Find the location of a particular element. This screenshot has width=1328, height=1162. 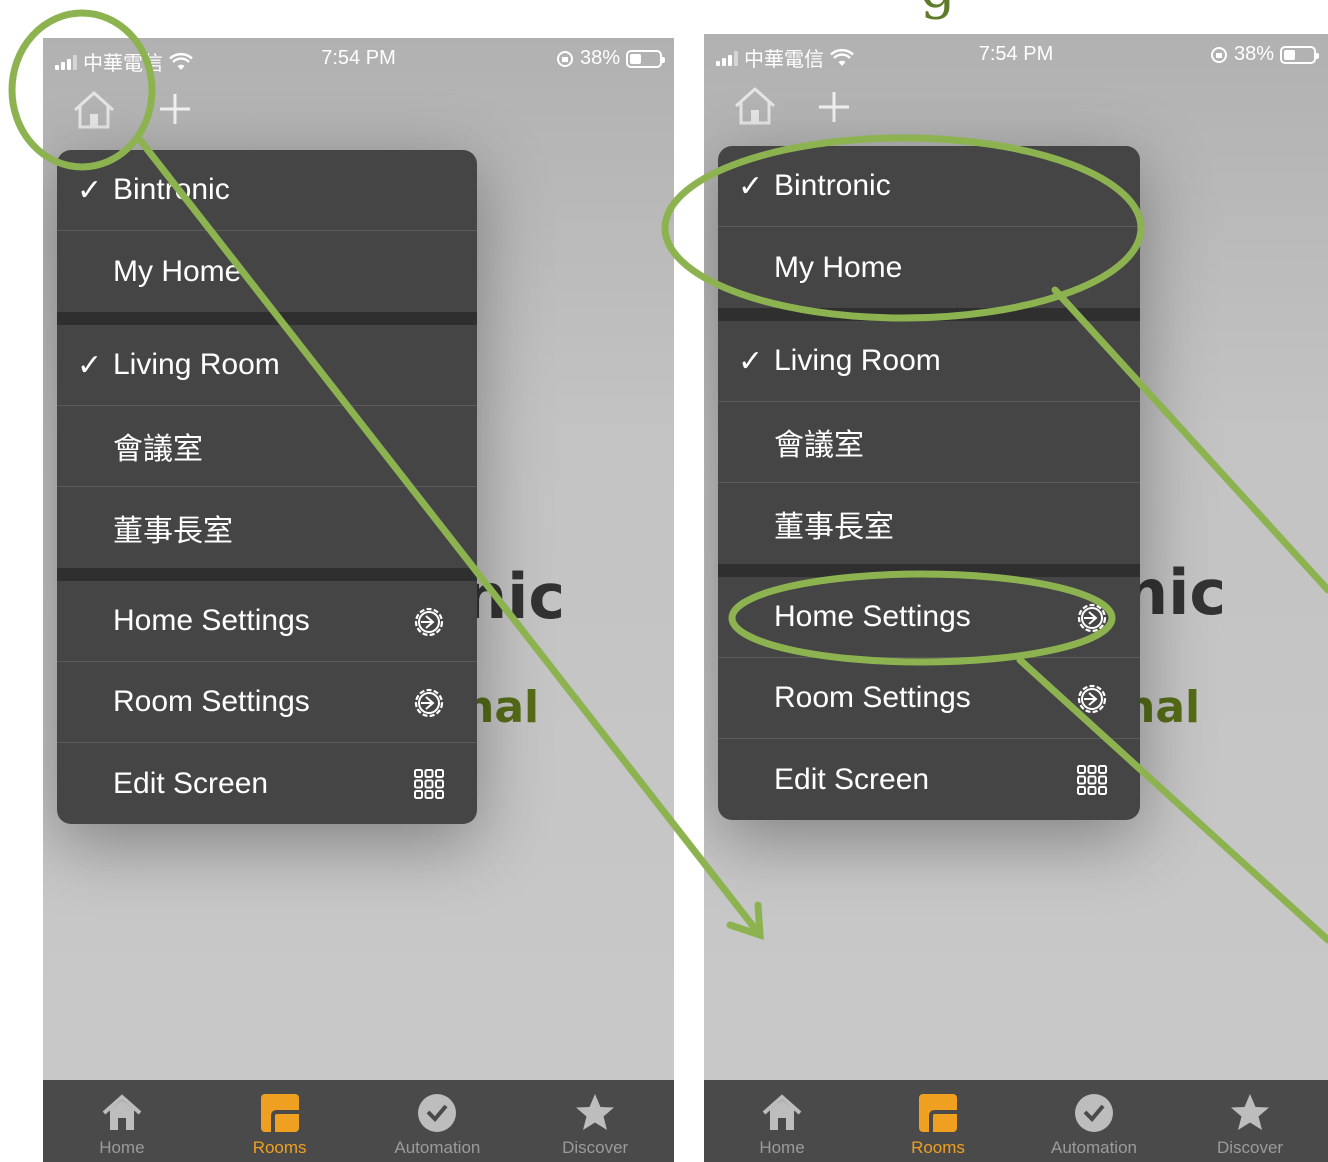

background-title-fragment: nic is located at coordinates (514, 596).